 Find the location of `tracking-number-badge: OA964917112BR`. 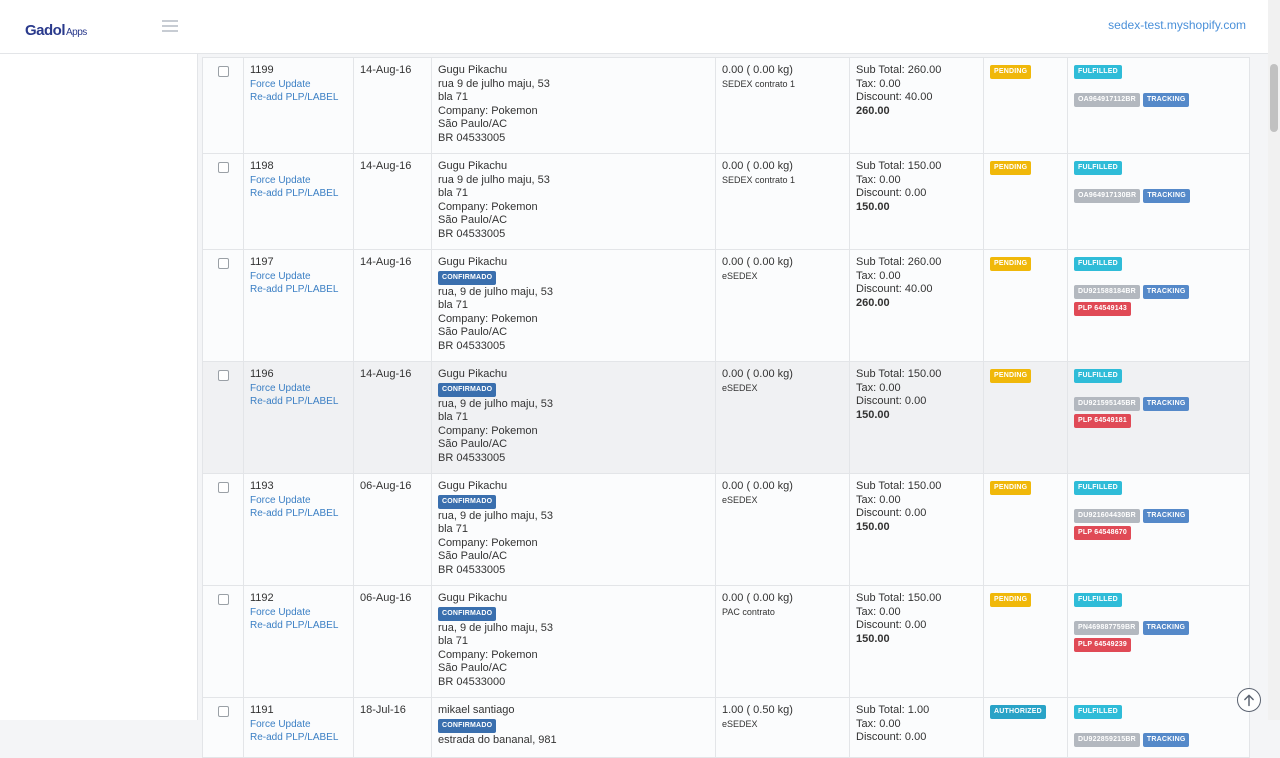

tracking-number-badge: OA964917112BR is located at coordinates (1107, 100).